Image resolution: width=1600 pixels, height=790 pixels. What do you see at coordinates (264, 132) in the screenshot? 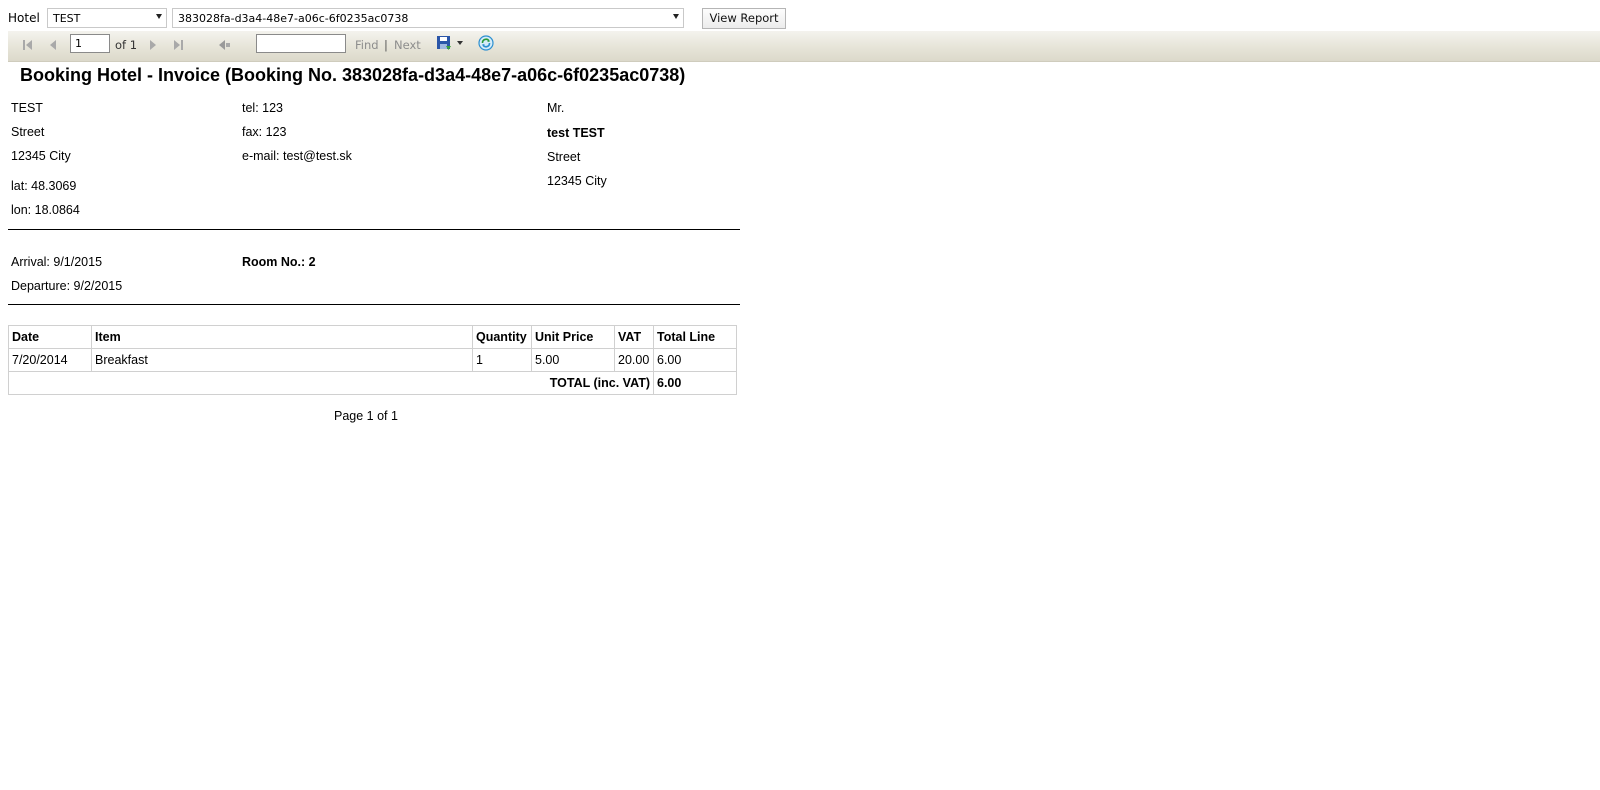
I see `hotel-fax: fax: 123` at bounding box center [264, 132].